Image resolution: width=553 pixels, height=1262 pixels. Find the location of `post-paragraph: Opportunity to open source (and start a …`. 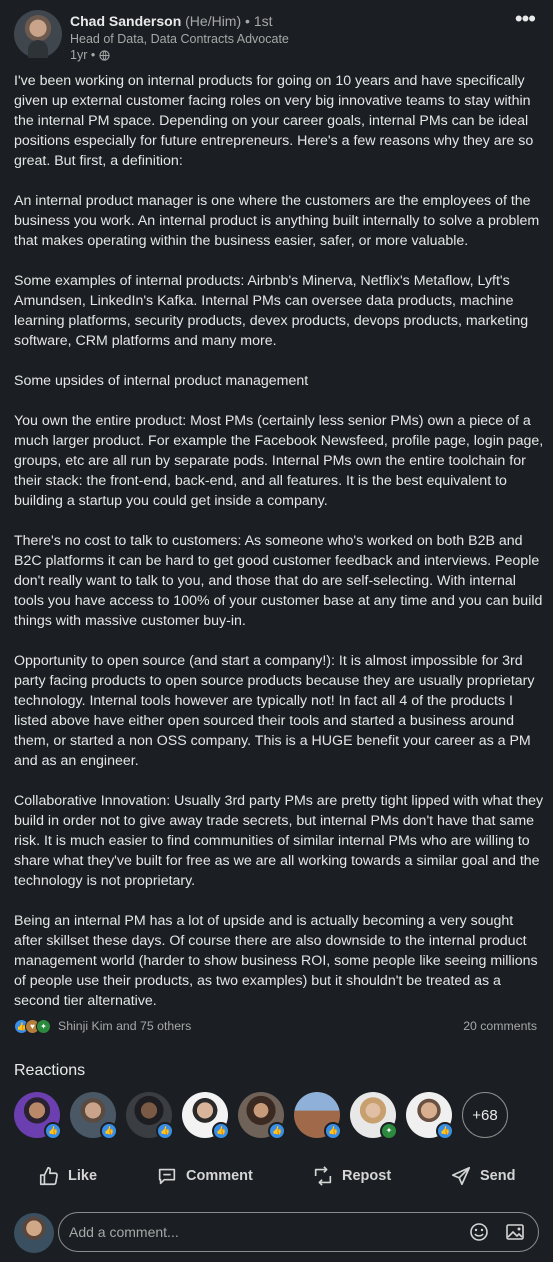

post-paragraph: Opportunity to open source (and start a … is located at coordinates (274, 711).